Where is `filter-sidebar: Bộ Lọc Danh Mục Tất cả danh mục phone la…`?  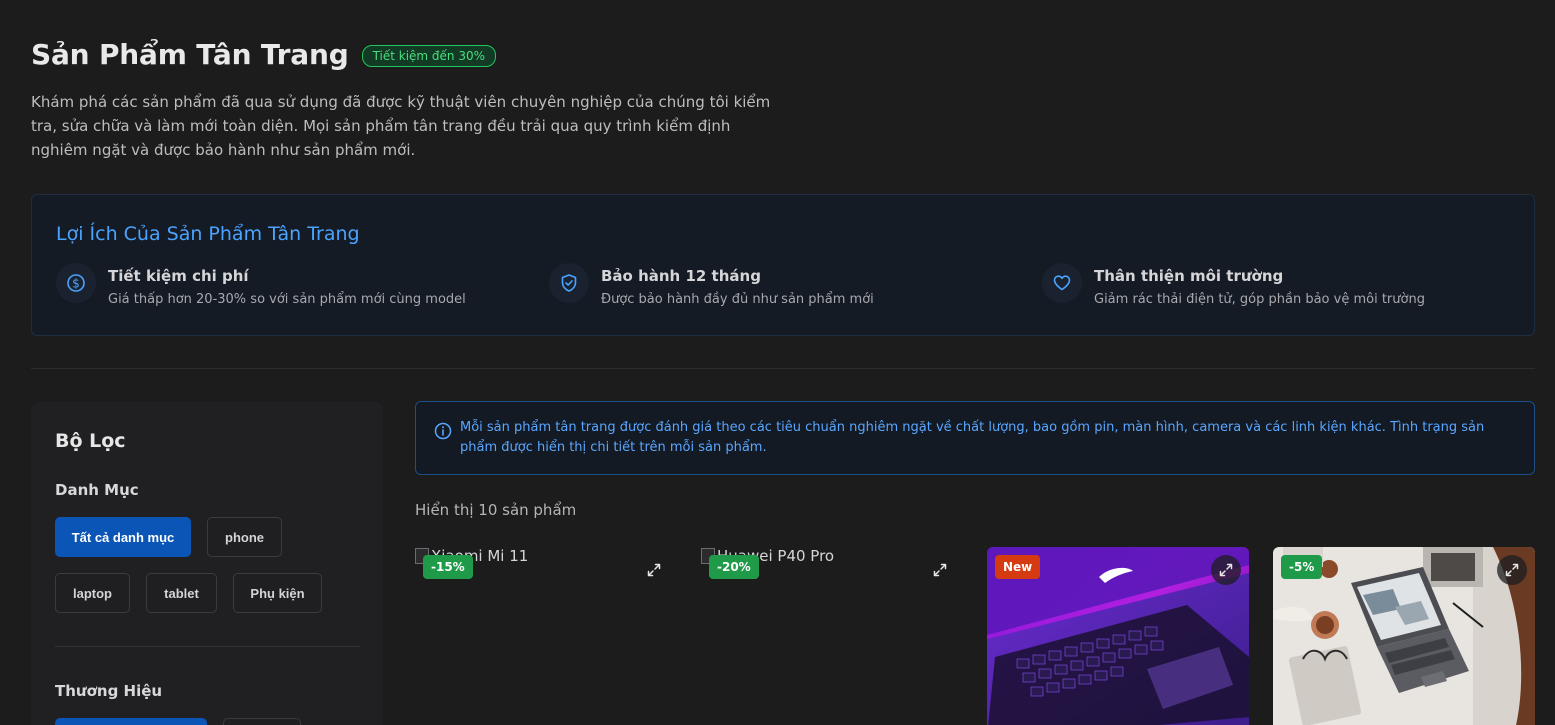
filter-sidebar: Bộ Lọc Danh Mục Tất cả danh mục phone la… is located at coordinates (207, 563).